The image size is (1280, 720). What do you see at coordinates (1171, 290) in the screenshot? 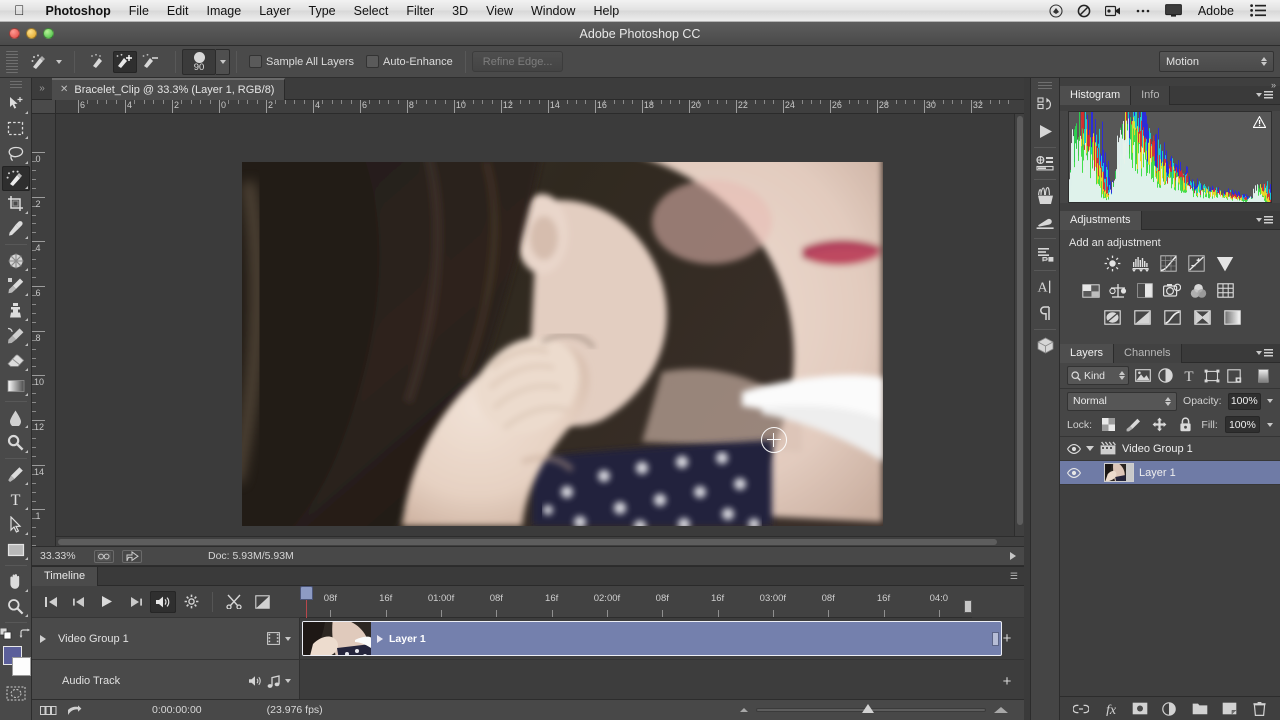
I see `photo-filter-icon` at bounding box center [1171, 290].